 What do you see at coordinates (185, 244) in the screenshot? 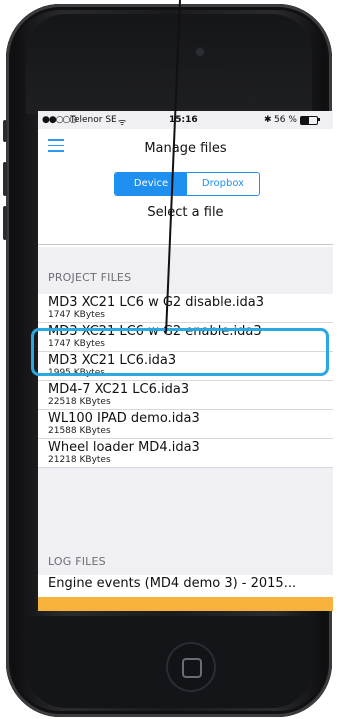
I see `section-divider` at bounding box center [185, 244].